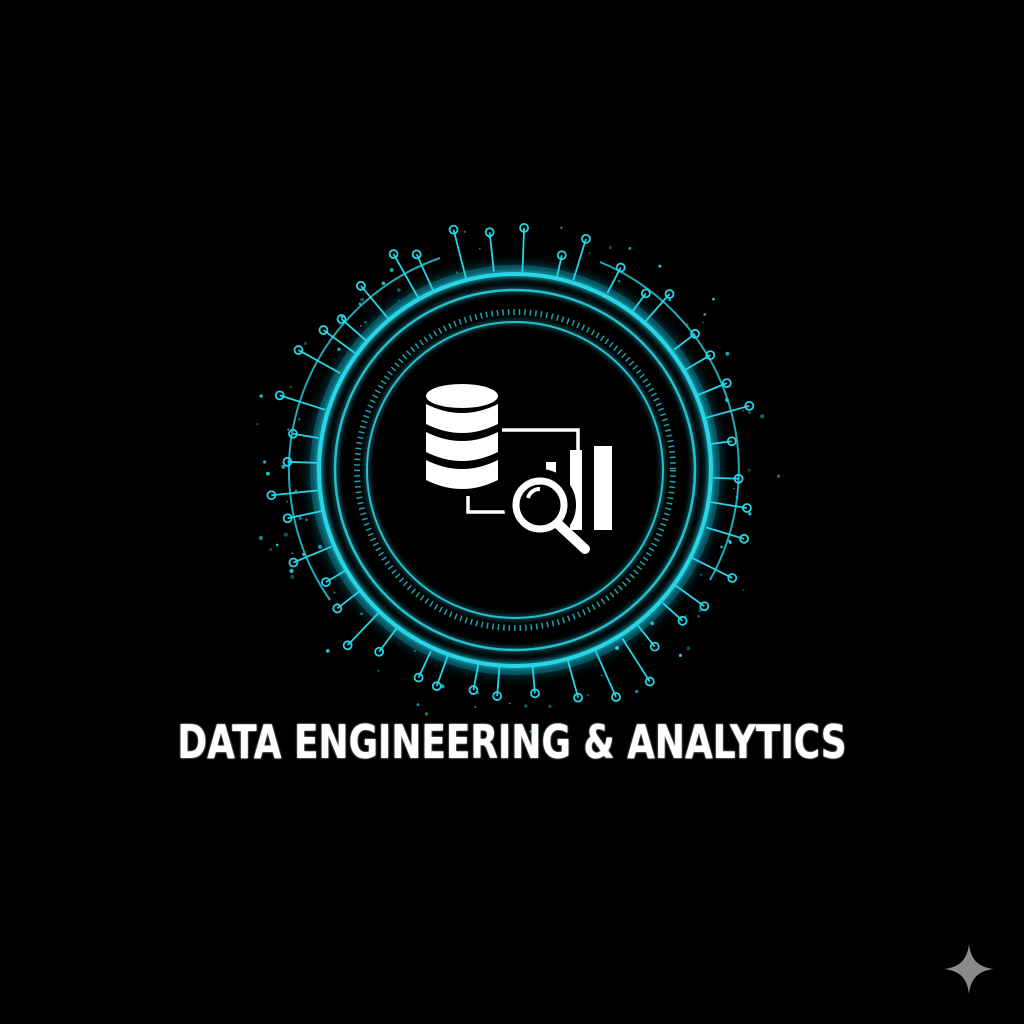  What do you see at coordinates (969, 969) in the screenshot?
I see `sparkle-icon` at bounding box center [969, 969].